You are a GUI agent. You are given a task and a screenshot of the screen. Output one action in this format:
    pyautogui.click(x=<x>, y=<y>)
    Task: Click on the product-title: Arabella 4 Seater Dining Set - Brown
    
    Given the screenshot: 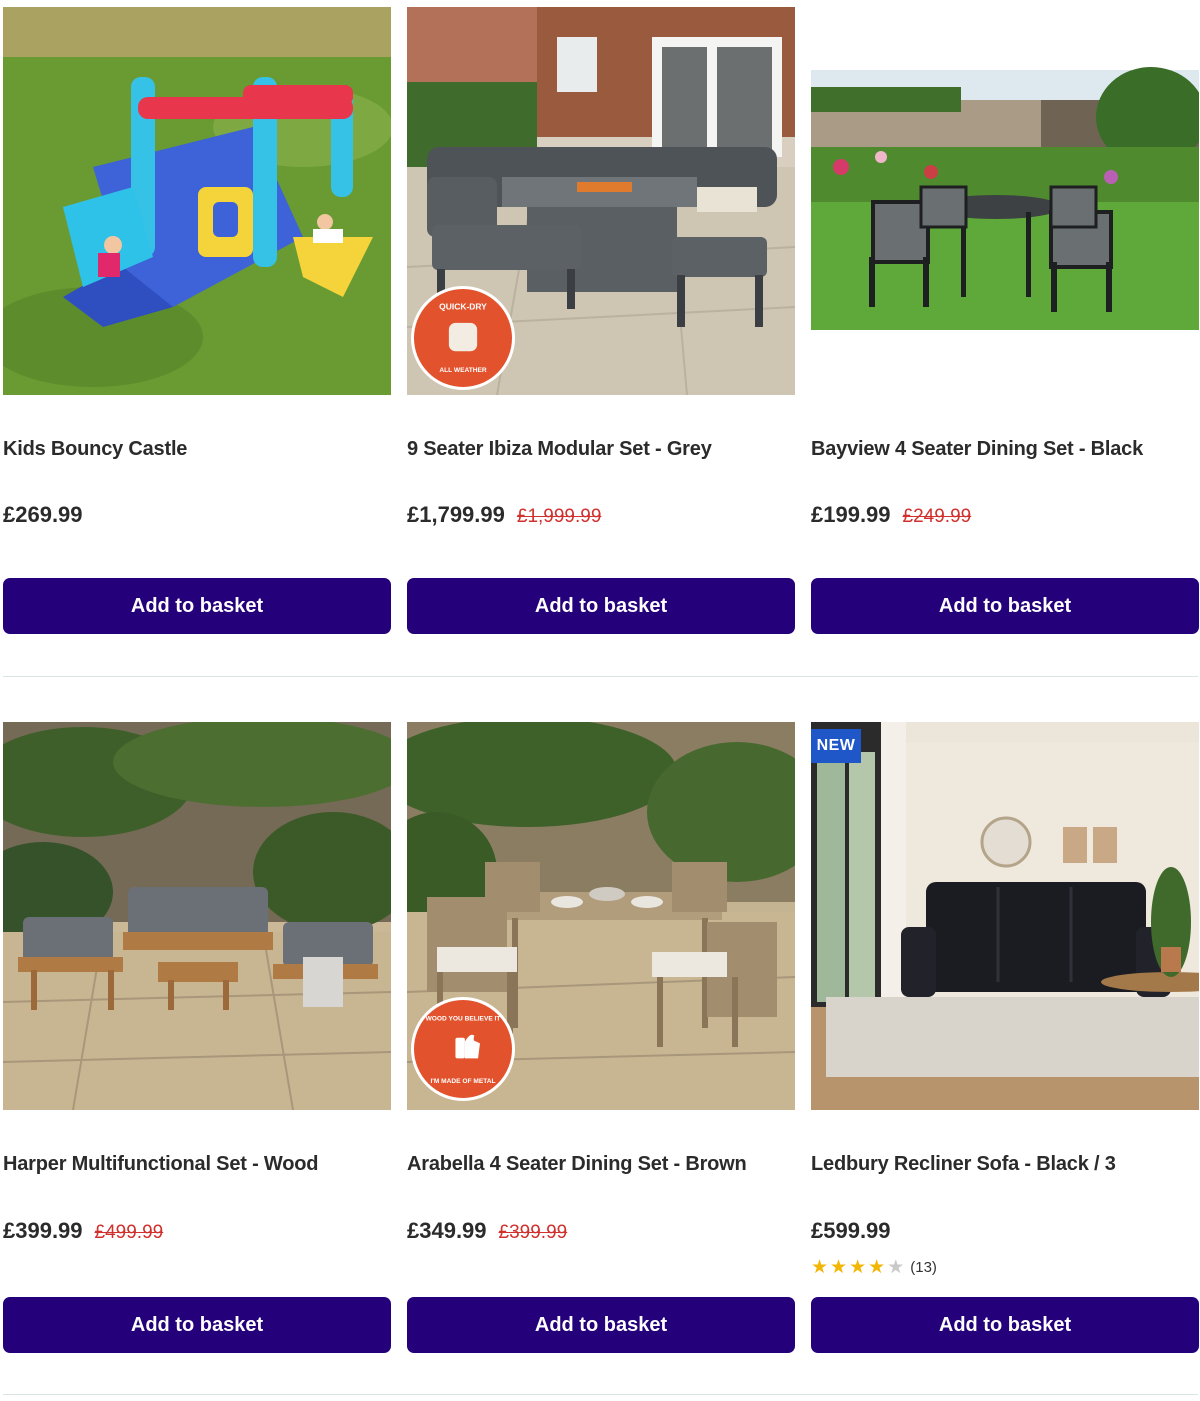 What is the action you would take?
    pyautogui.click(x=601, y=1164)
    